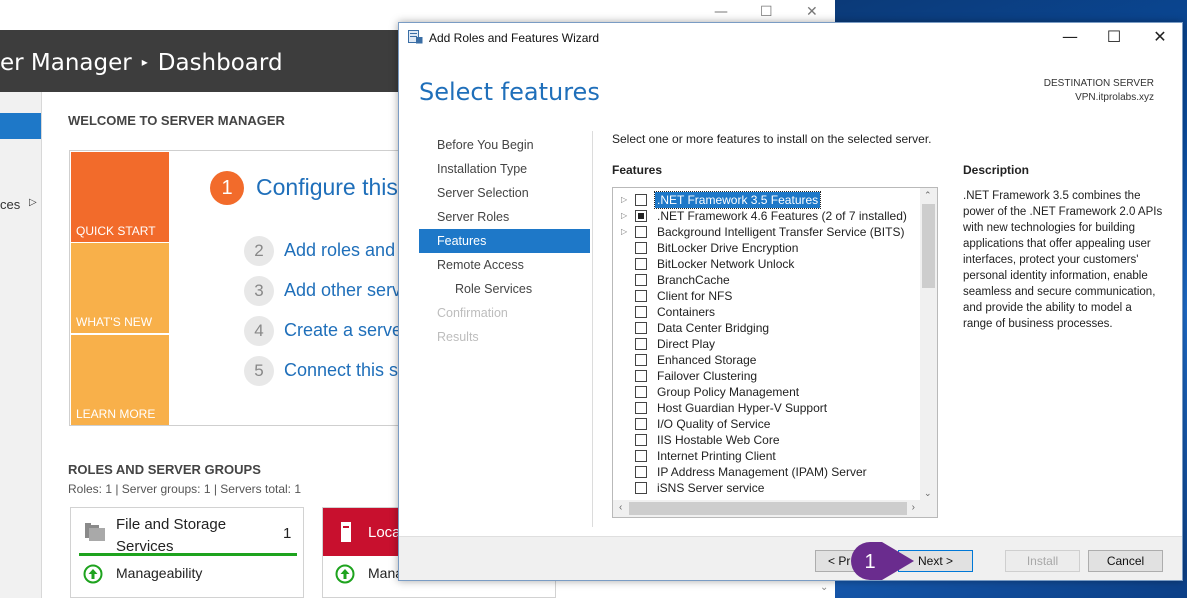 This screenshot has height=598, width=1187. What do you see at coordinates (767, 360) in the screenshot?
I see `feature-row: Enhanced Storage` at bounding box center [767, 360].